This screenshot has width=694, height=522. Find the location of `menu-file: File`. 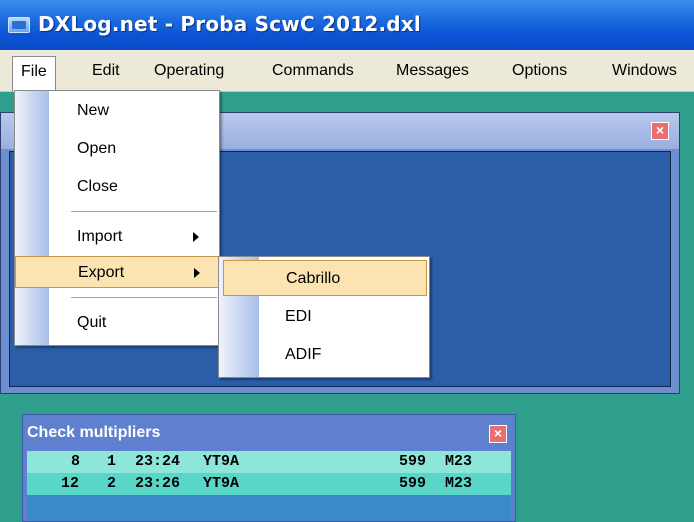

menu-file: File is located at coordinates (34, 74).